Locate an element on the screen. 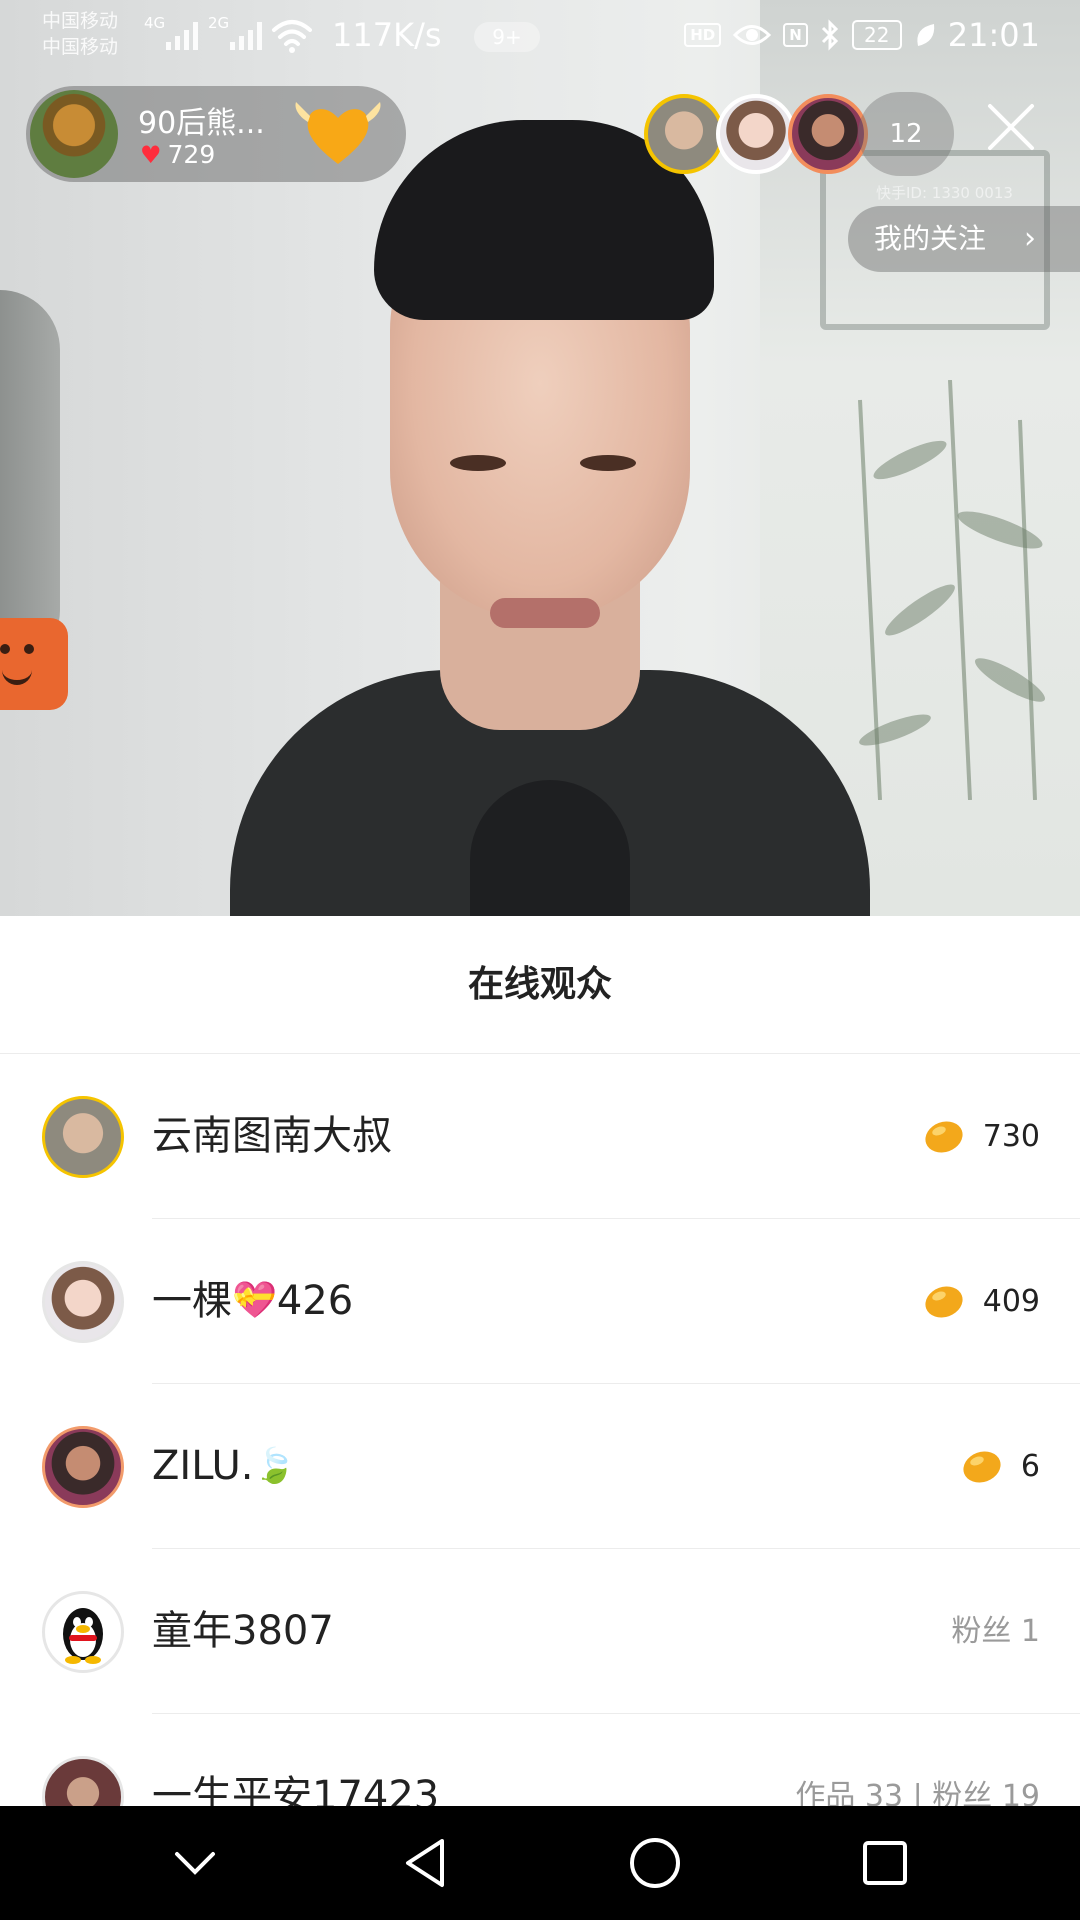  user-coins: 730 is located at coordinates (981, 1137).